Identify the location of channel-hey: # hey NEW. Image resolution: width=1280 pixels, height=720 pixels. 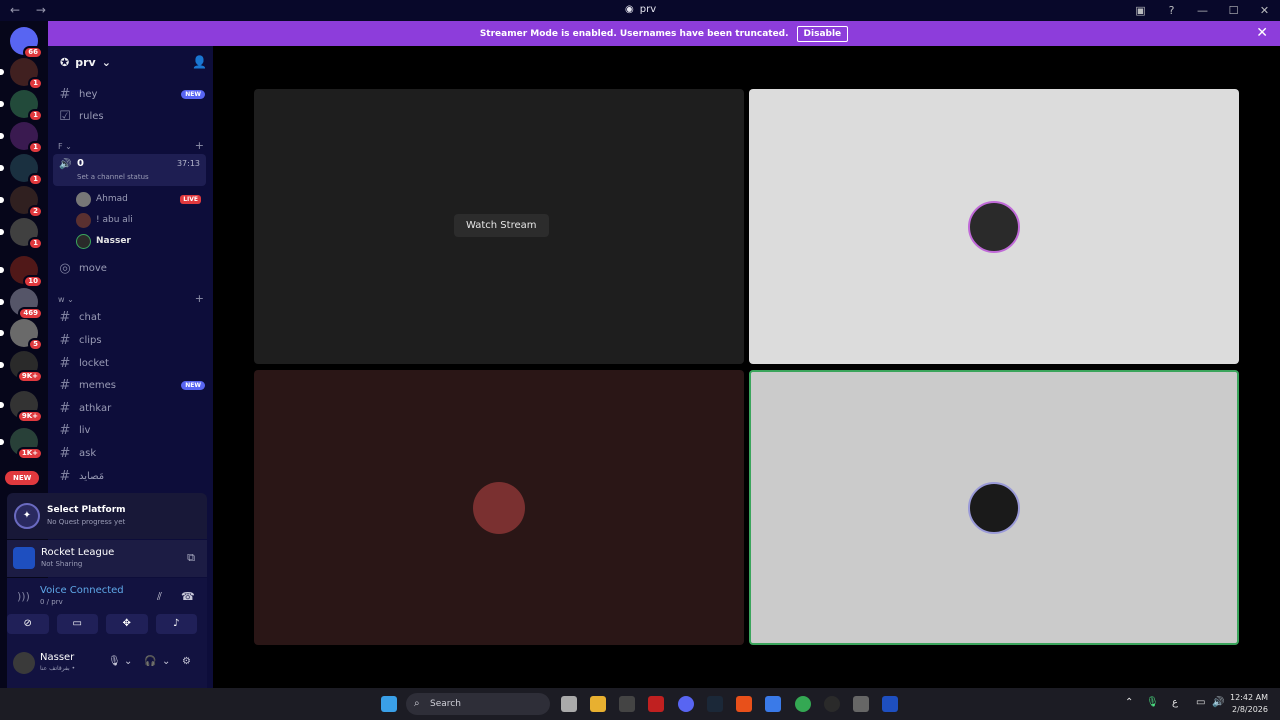
(132, 94).